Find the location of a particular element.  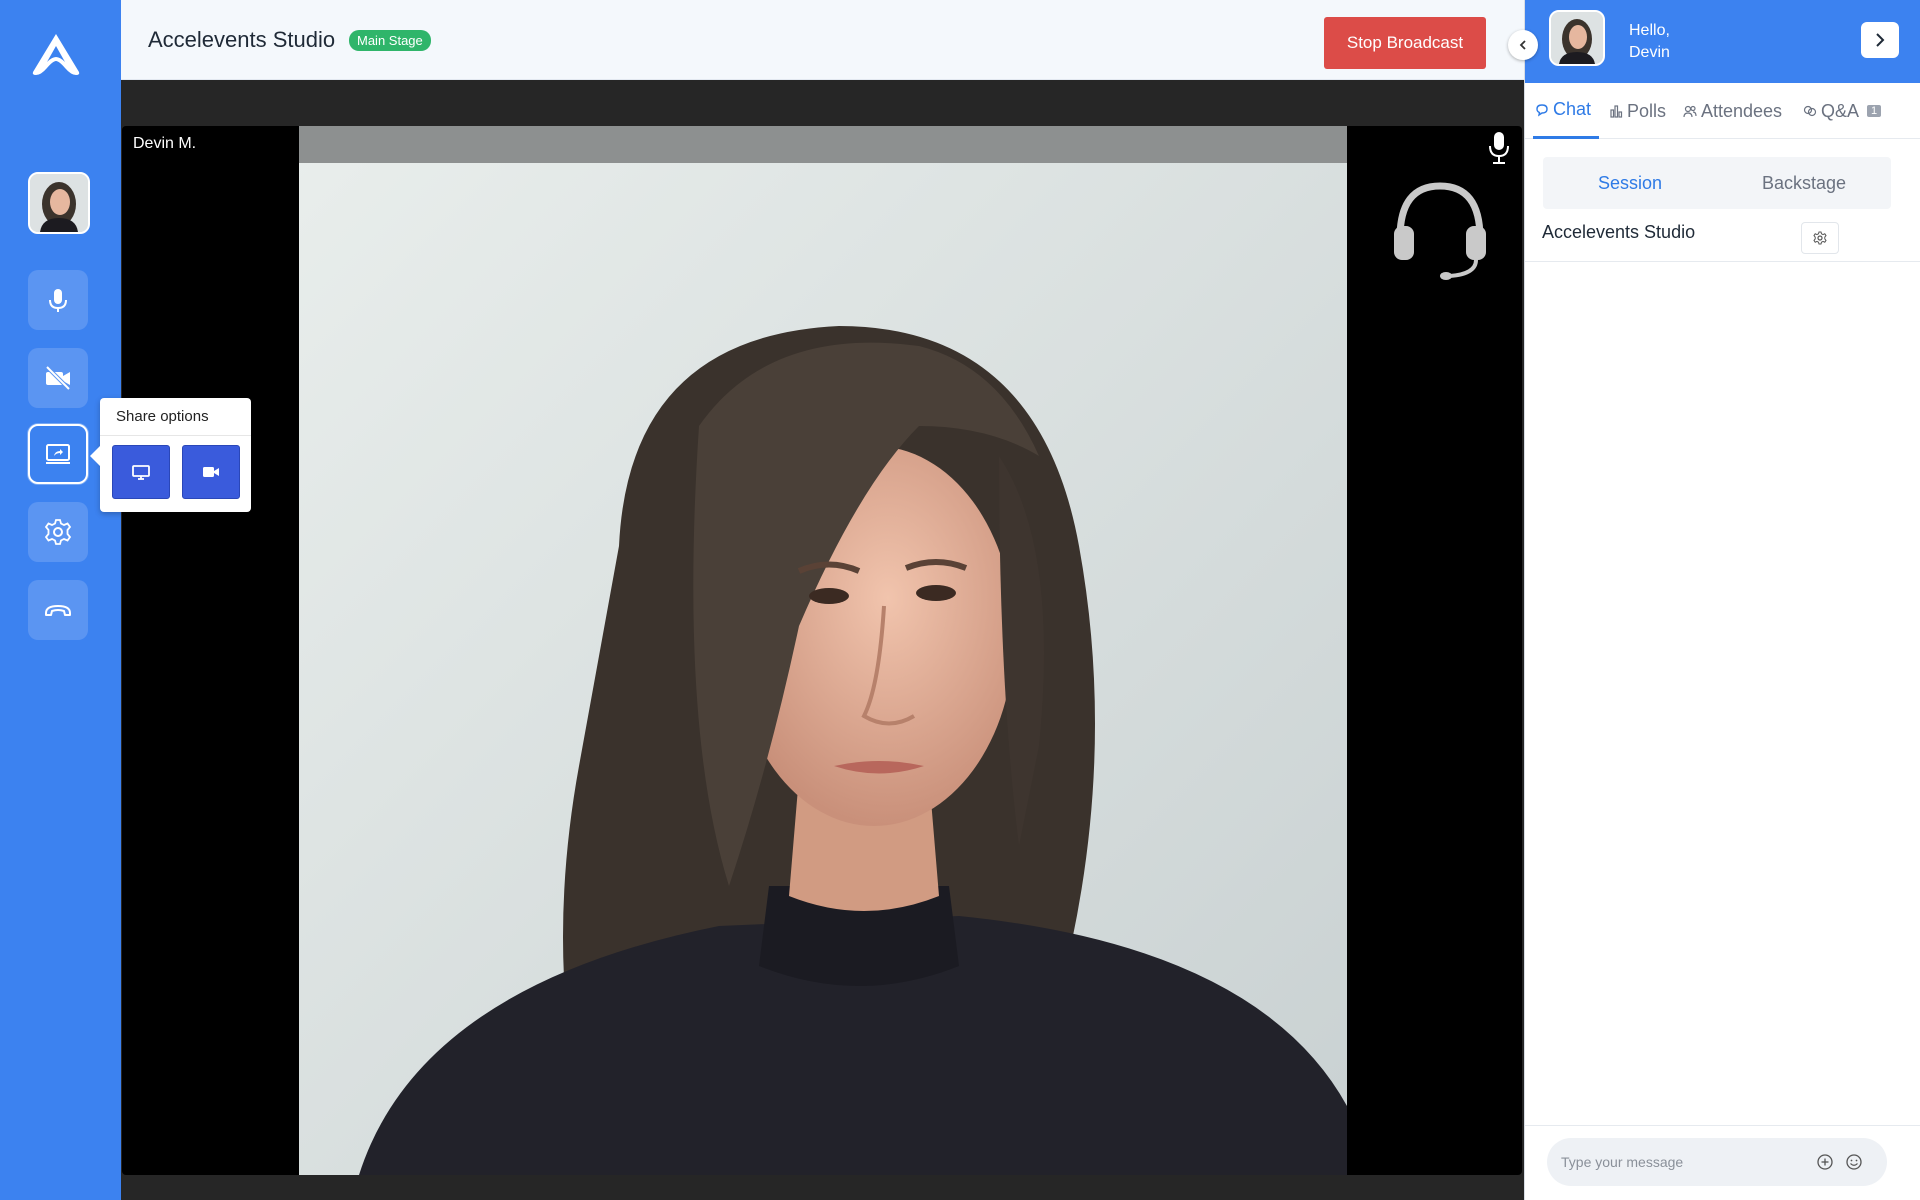

share-screen-icon is located at coordinates (58, 454).